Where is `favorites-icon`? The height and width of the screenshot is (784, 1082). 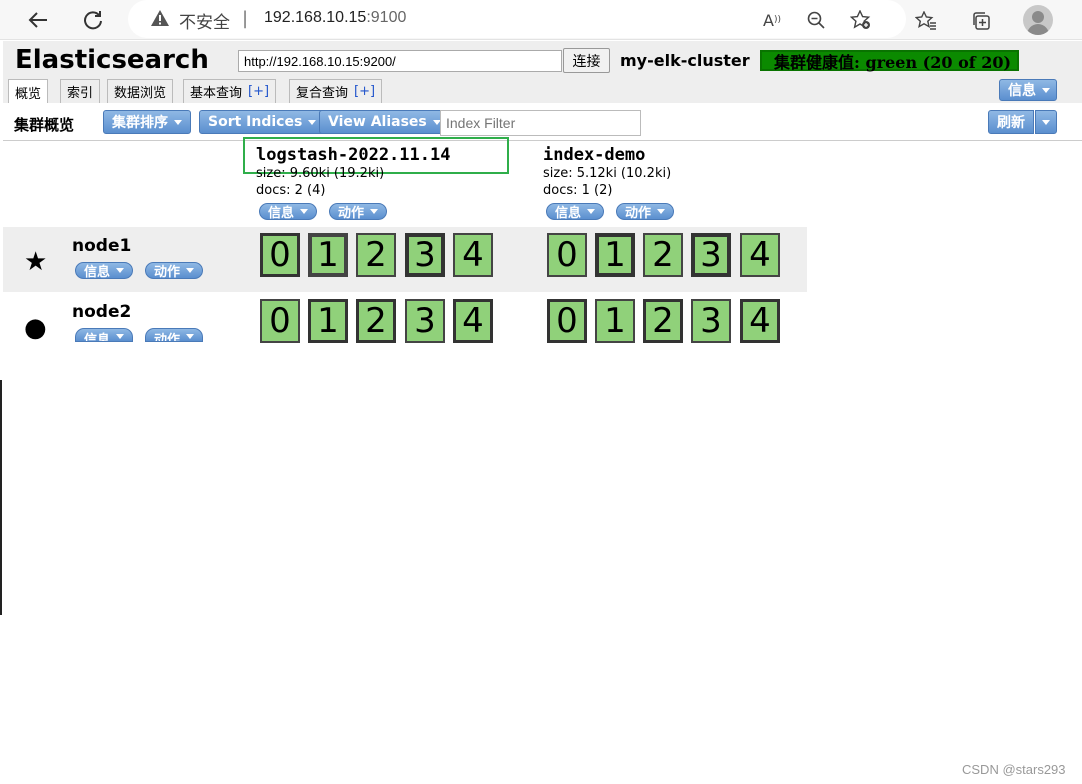 favorites-icon is located at coordinates (926, 21).